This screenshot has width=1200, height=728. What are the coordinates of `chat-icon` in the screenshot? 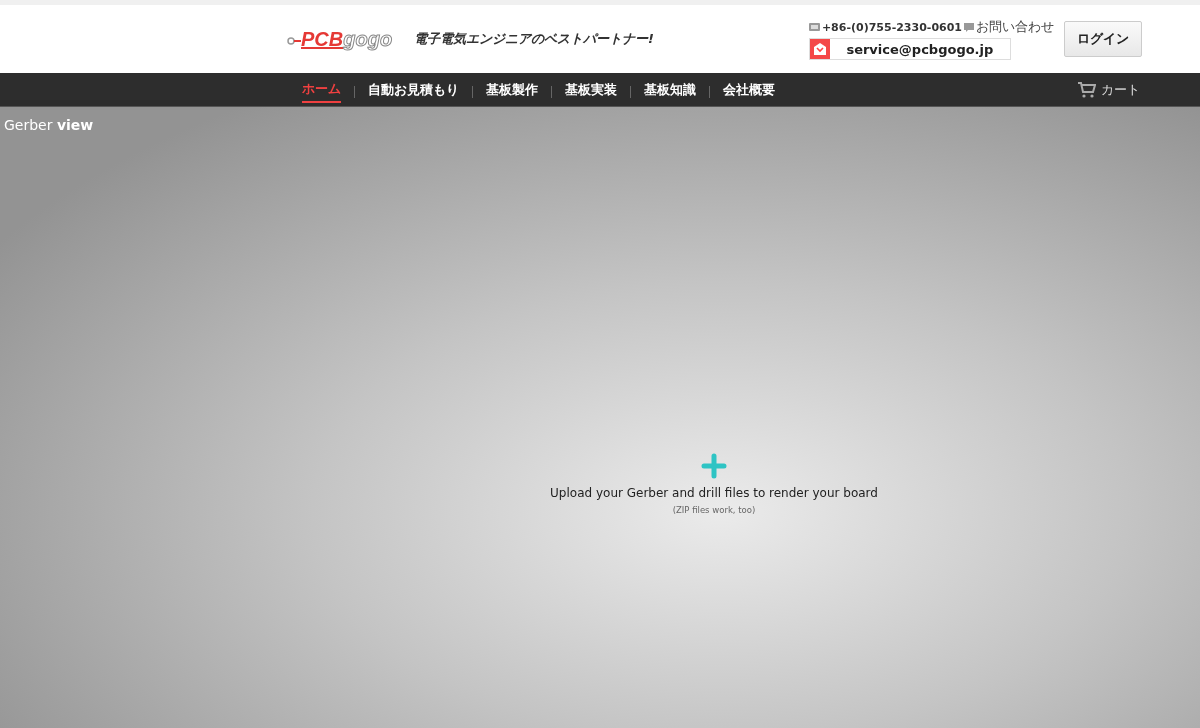 It's located at (969, 27).